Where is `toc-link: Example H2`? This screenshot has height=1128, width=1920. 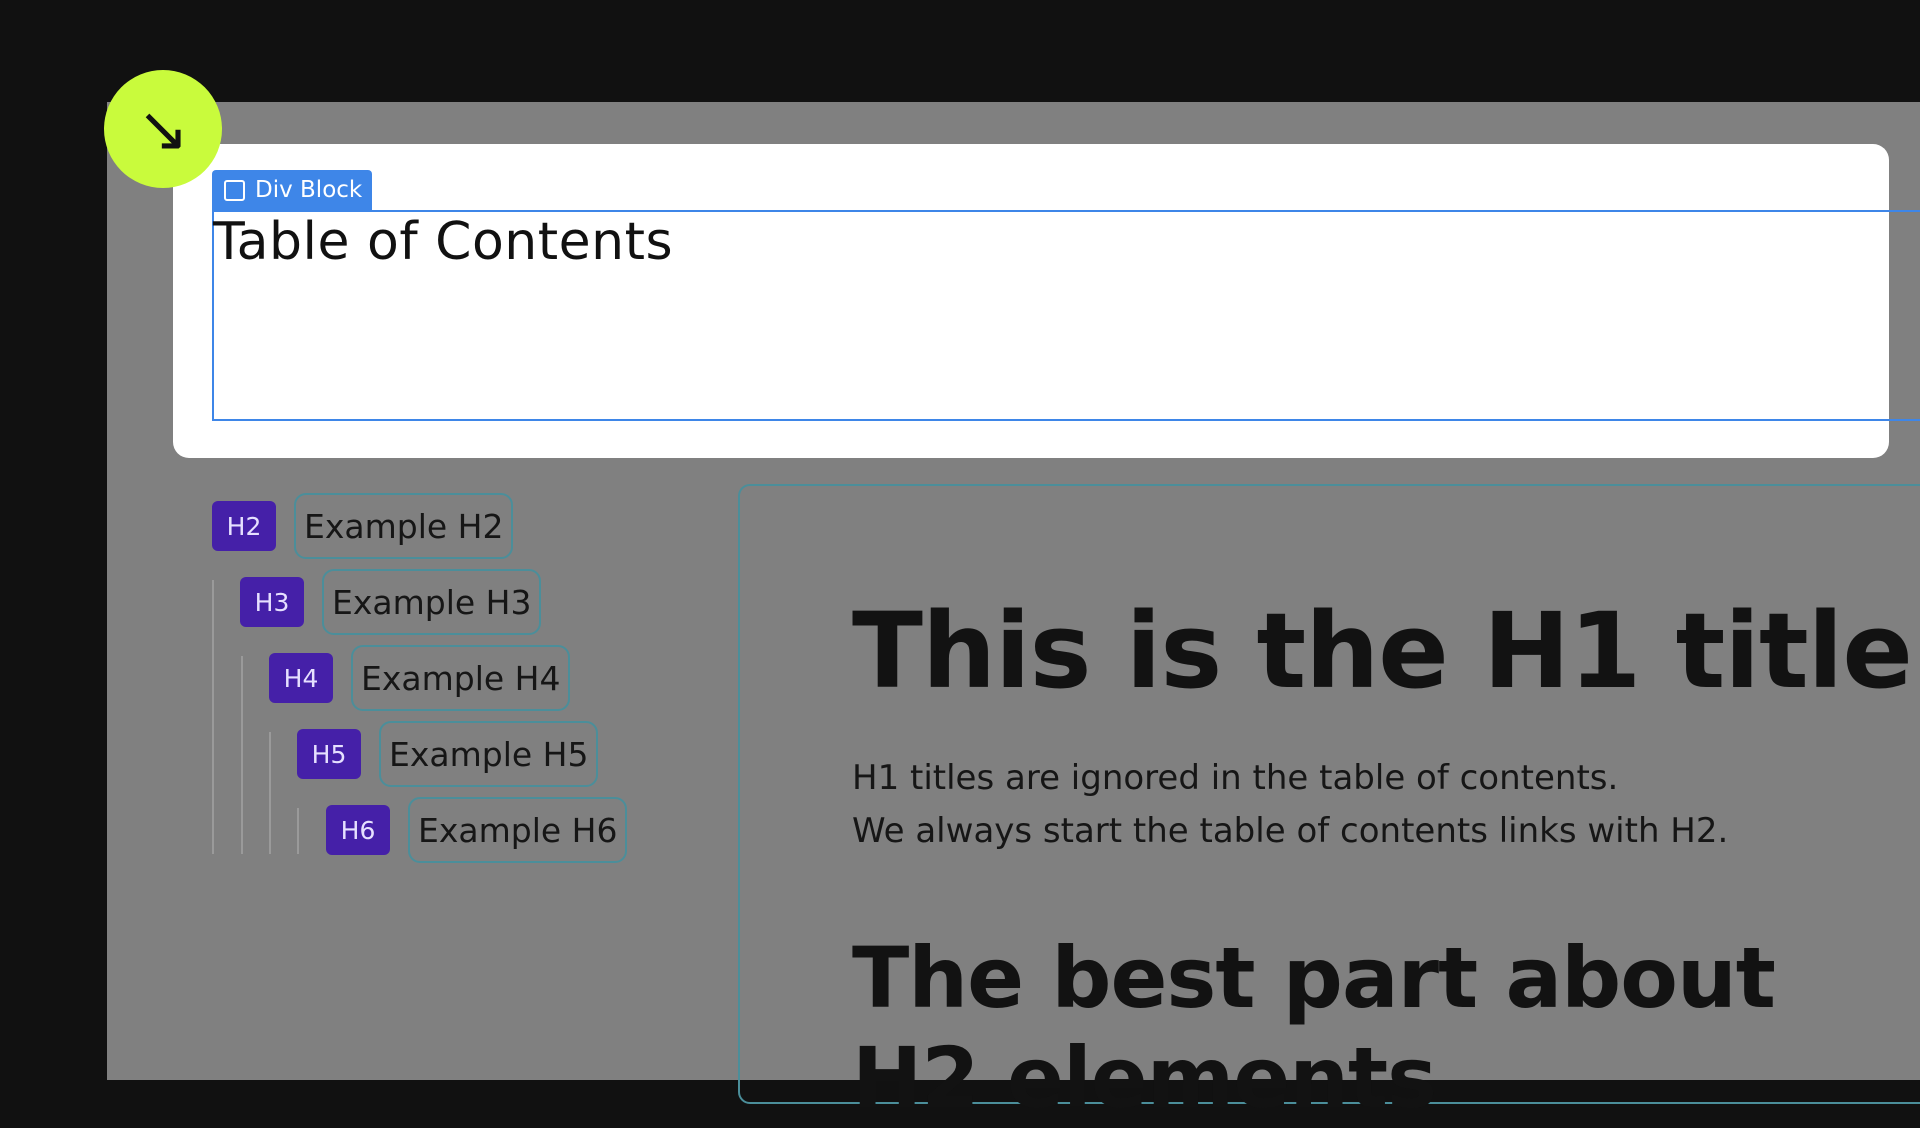
toc-link: Example H2 is located at coordinates (404, 526).